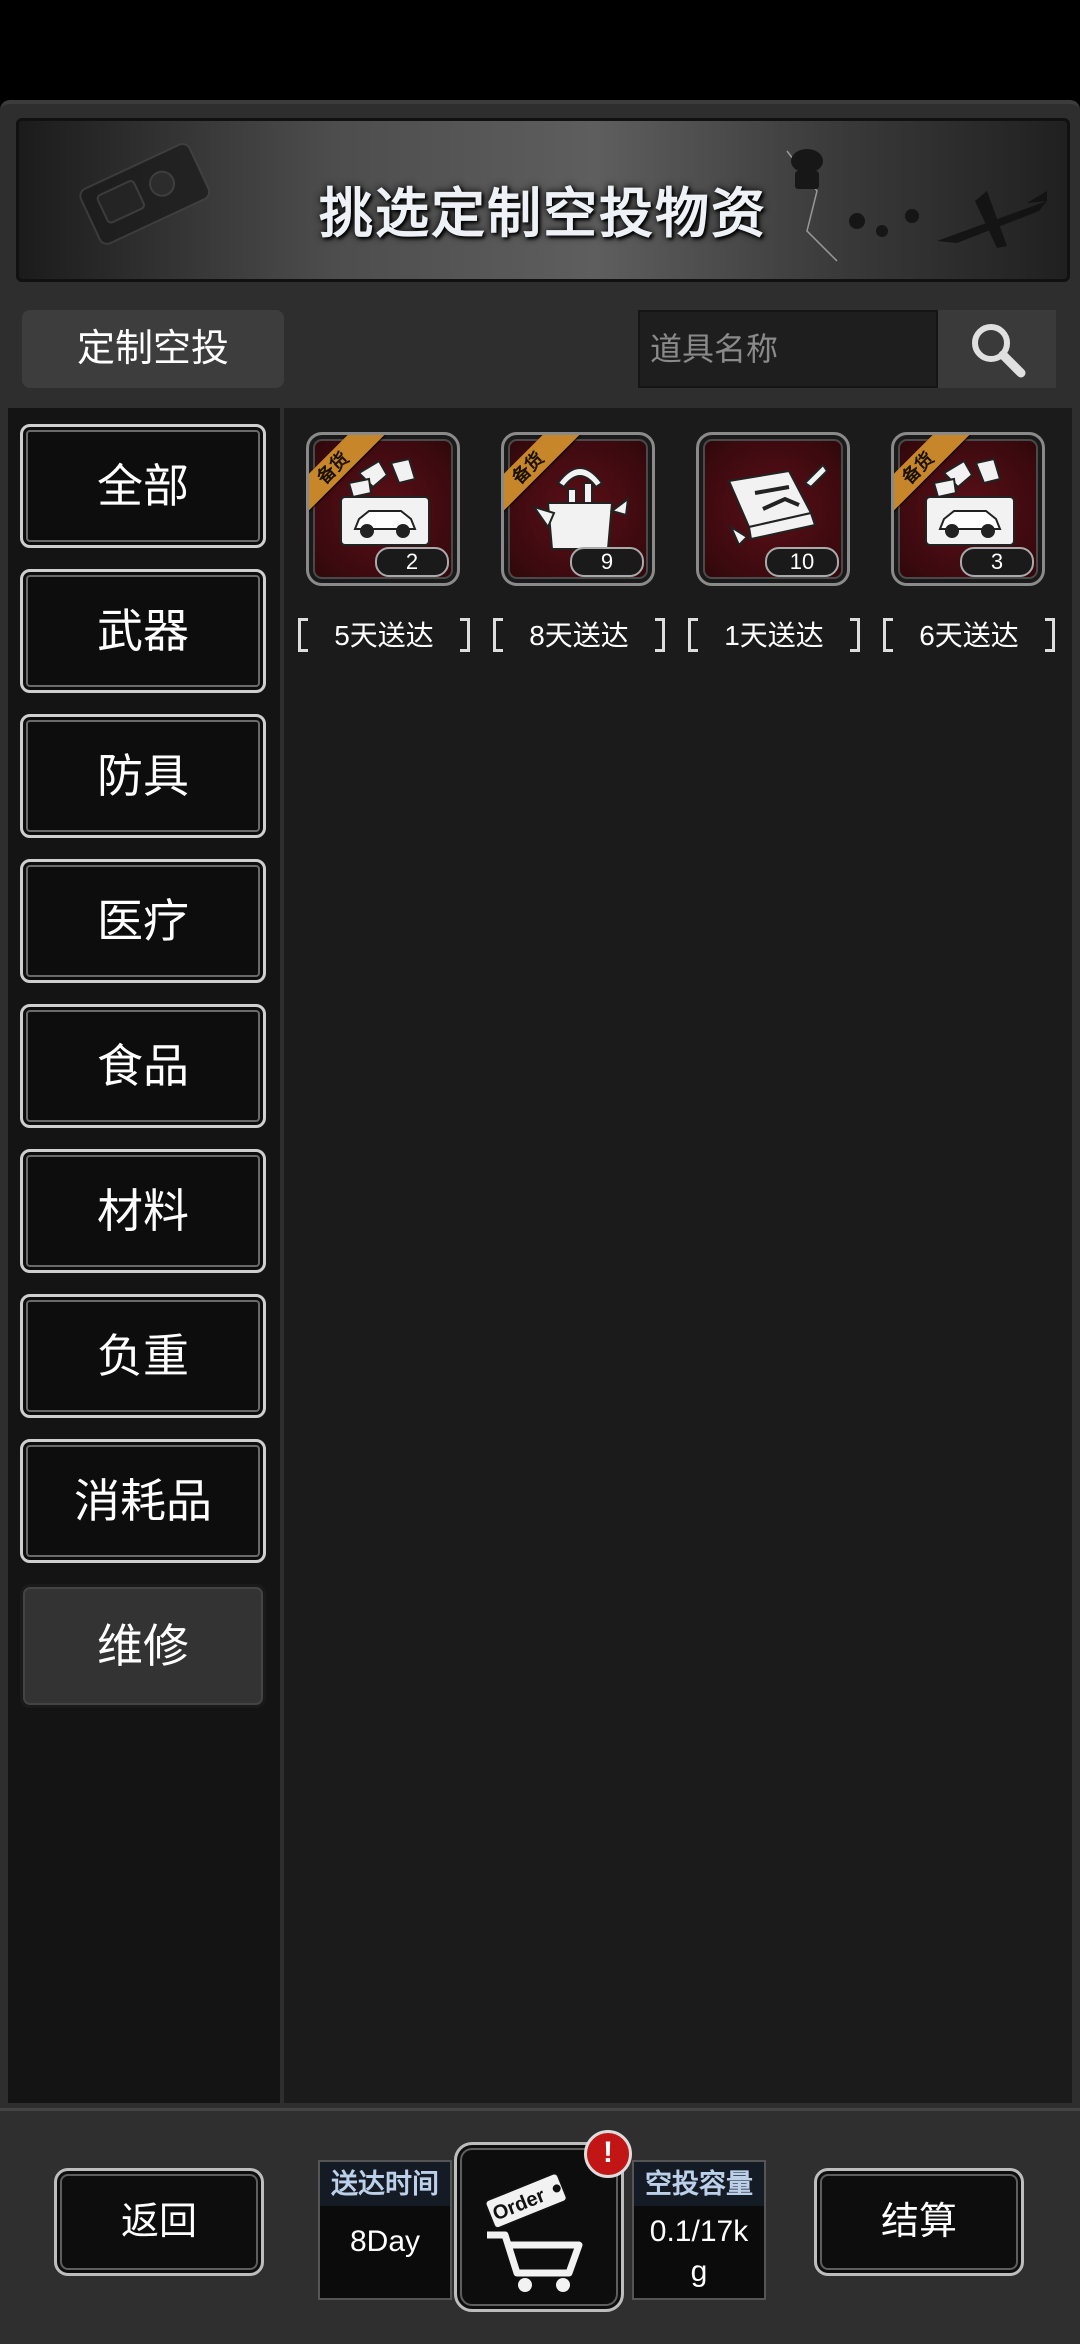 The width and height of the screenshot is (1080, 2344). What do you see at coordinates (143, 486) in the screenshot?
I see `category-all: 全部` at bounding box center [143, 486].